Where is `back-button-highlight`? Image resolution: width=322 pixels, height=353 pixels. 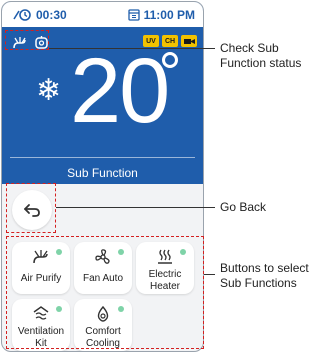 back-button-highlight is located at coordinates (31, 208).